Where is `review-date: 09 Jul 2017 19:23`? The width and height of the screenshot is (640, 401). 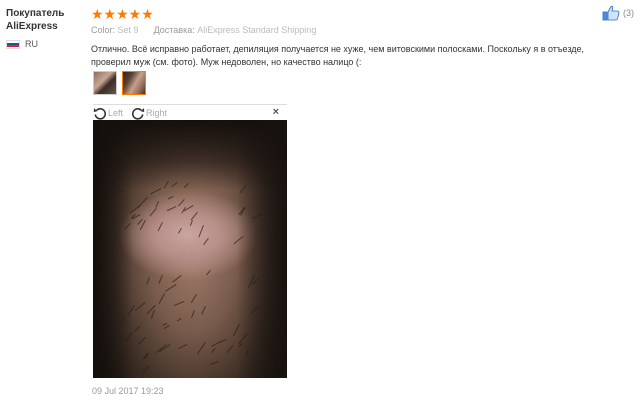 review-date: 09 Jul 2017 19:23 is located at coordinates (128, 391).